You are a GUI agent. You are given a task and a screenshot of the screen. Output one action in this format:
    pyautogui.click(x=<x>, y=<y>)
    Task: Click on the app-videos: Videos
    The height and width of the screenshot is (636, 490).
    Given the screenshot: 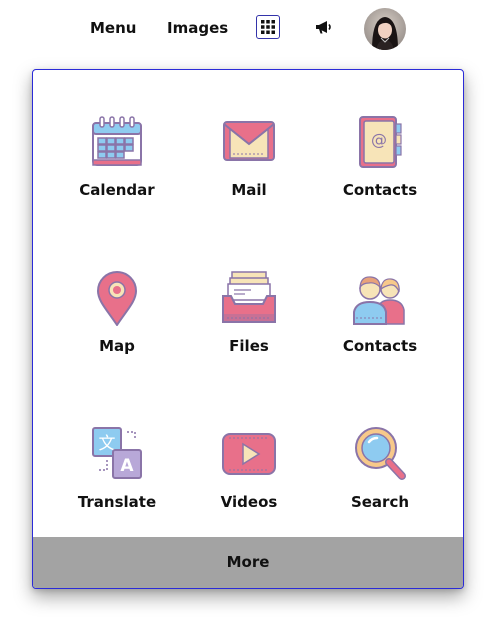 What is the action you would take?
    pyautogui.click(x=249, y=486)
    